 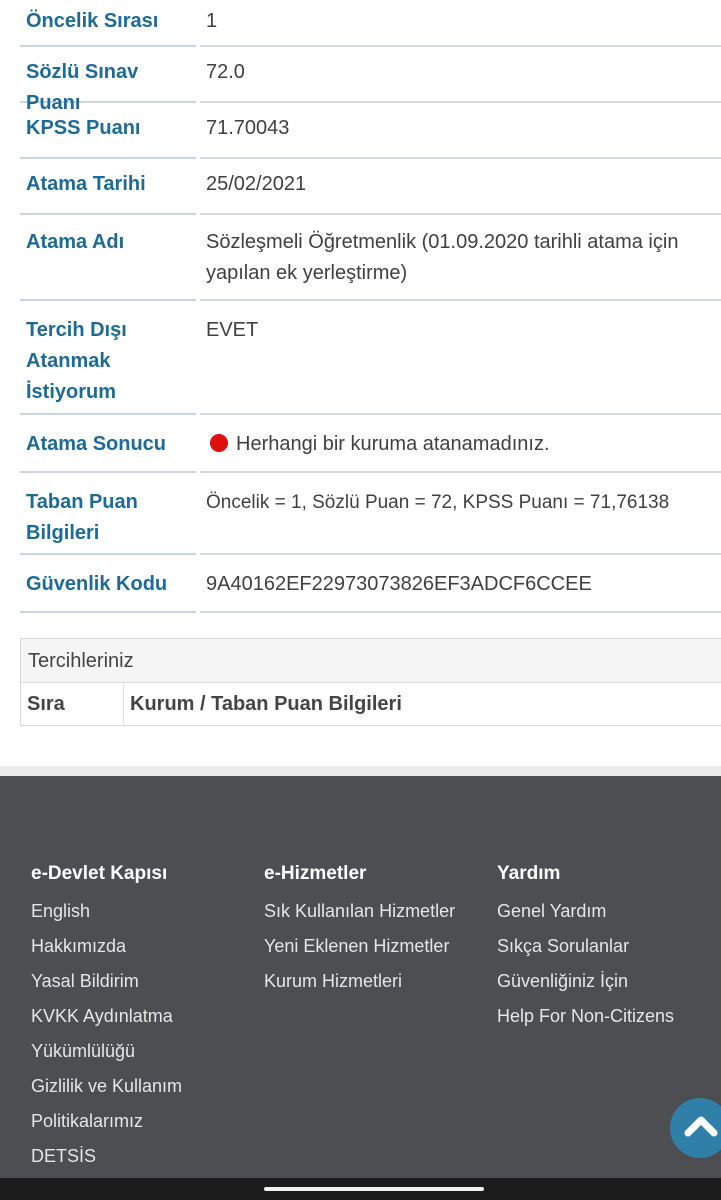 What do you see at coordinates (359, 911) in the screenshot?
I see `footer-link: Sık Kullanılan Hizmetler` at bounding box center [359, 911].